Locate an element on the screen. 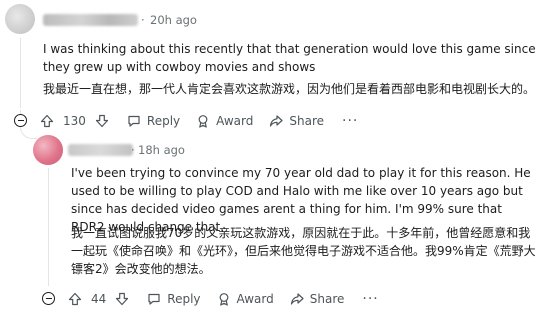 This screenshot has width=550, height=310. vote-count: 44 is located at coordinates (99, 299).